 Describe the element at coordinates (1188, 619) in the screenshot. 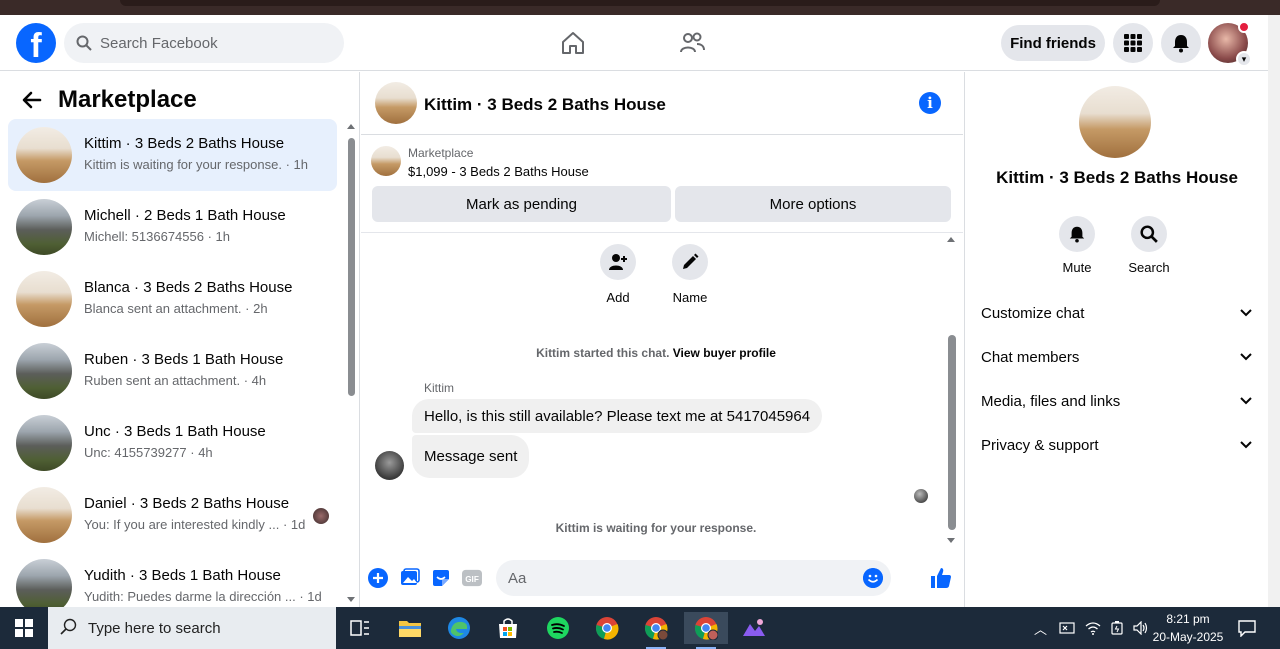

I see `clock-time: 8:21 pm` at that location.